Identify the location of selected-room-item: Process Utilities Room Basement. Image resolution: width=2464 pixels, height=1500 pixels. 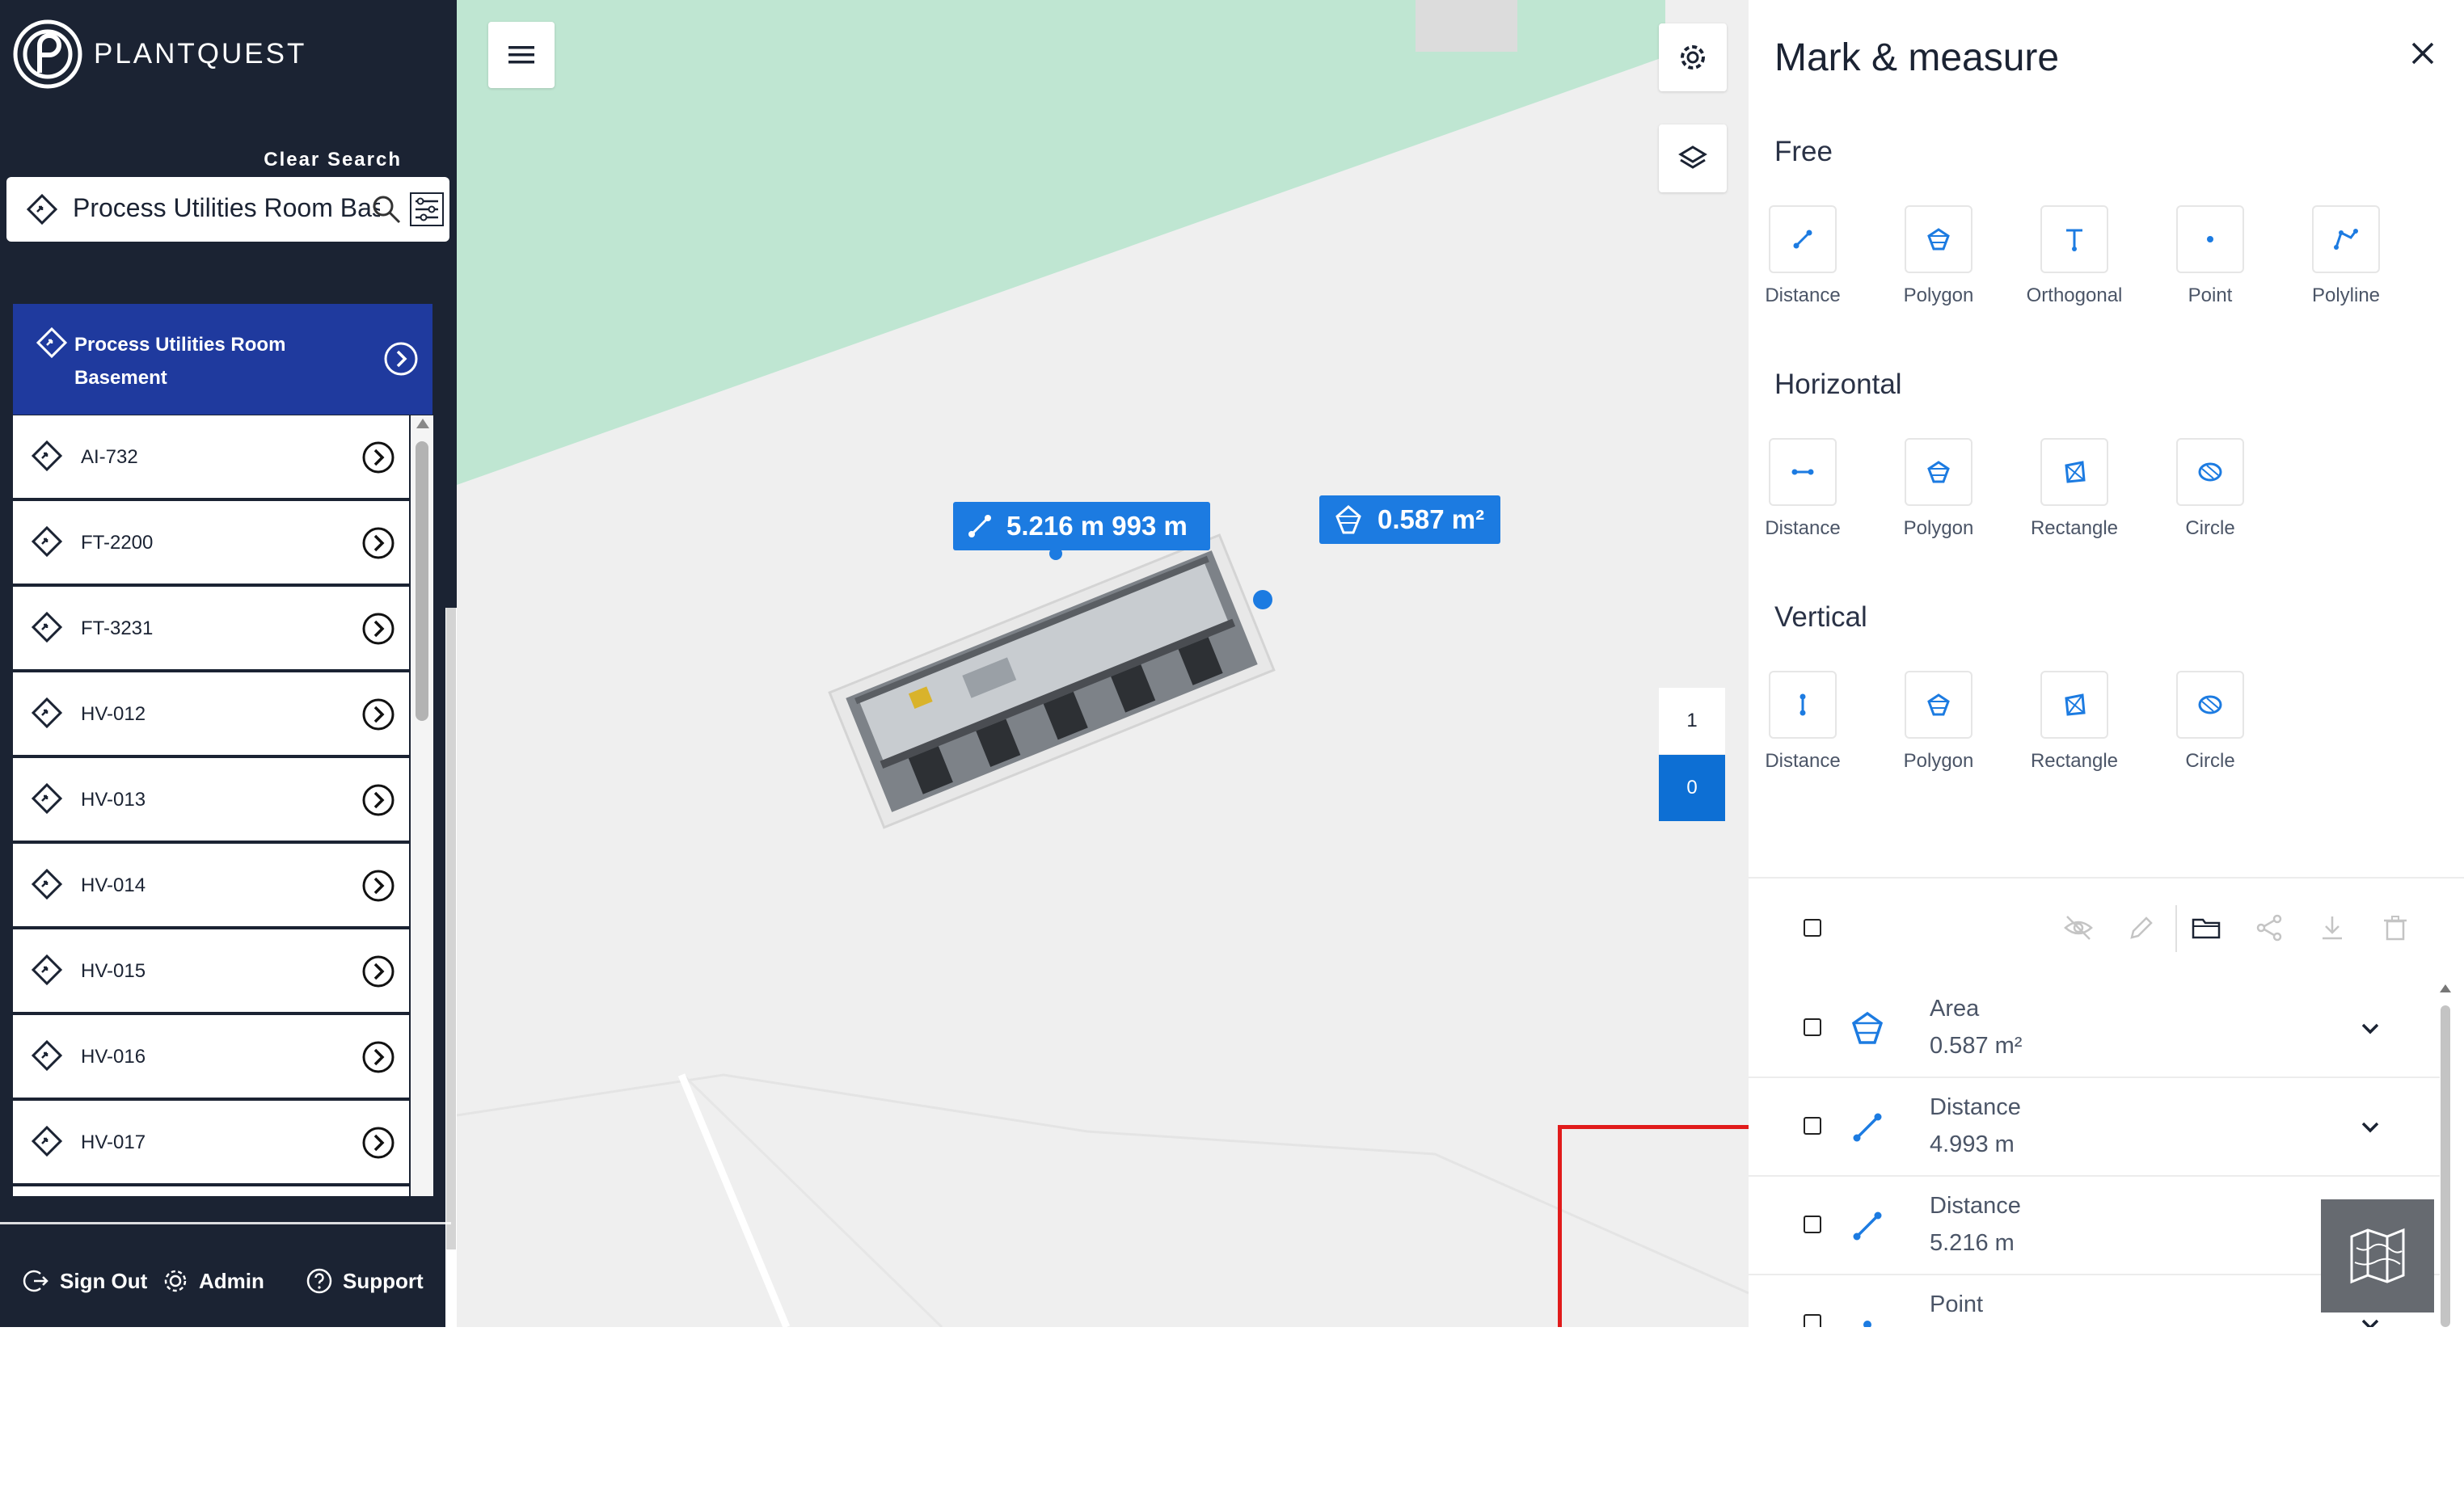
(223, 360).